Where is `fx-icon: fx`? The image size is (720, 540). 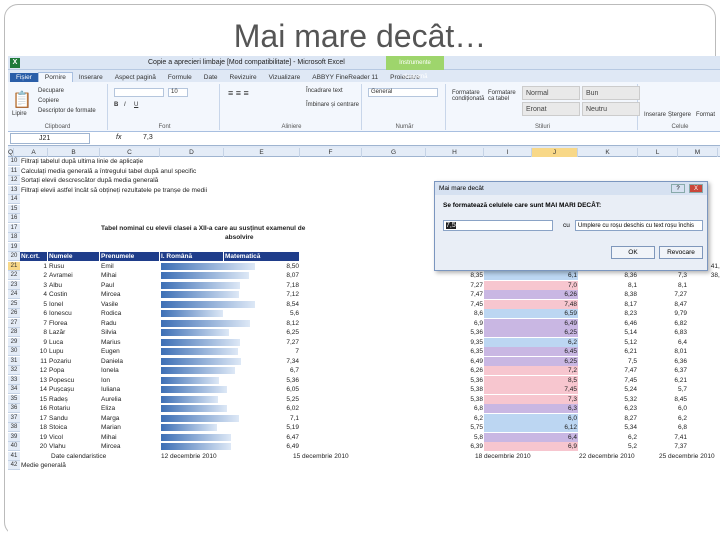 fx-icon: fx is located at coordinates (118, 137).